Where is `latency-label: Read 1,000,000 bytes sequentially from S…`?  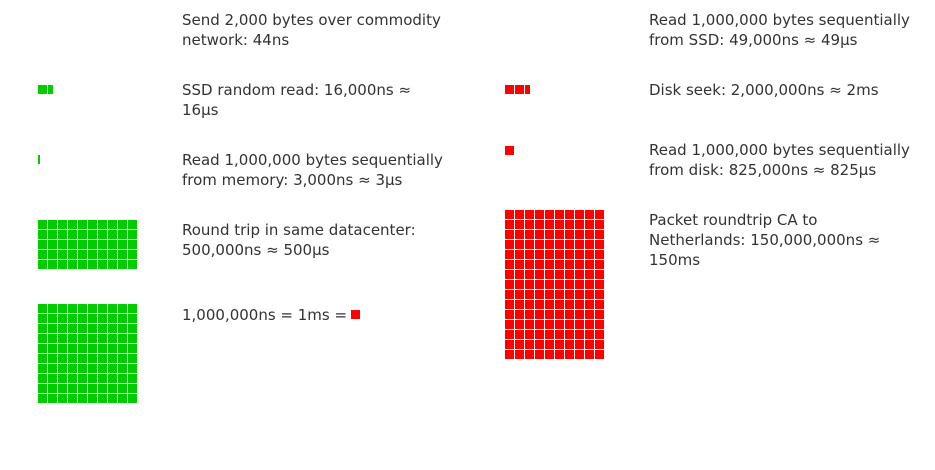
latency-label: Read 1,000,000 bytes sequentially from S… is located at coordinates (779, 30).